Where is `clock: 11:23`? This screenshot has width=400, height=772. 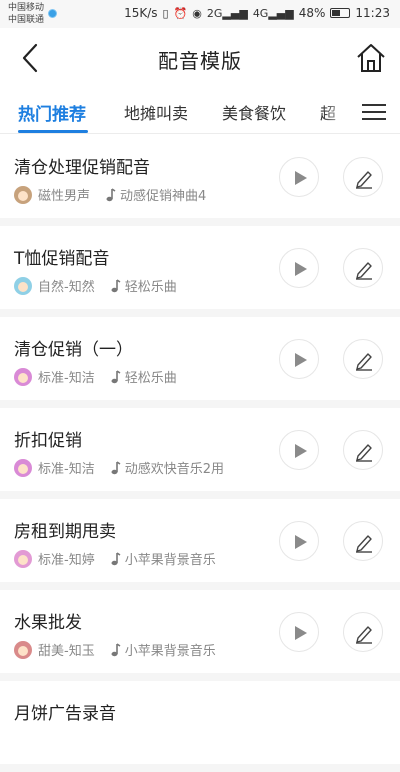
clock: 11:23 is located at coordinates (372, 13).